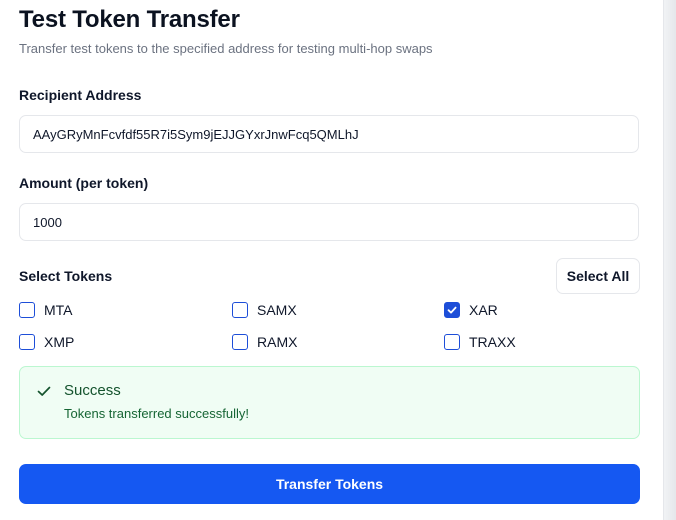 Image resolution: width=676 pixels, height=520 pixels. Describe the element at coordinates (92, 390) in the screenshot. I see `alert-title: Success` at that location.